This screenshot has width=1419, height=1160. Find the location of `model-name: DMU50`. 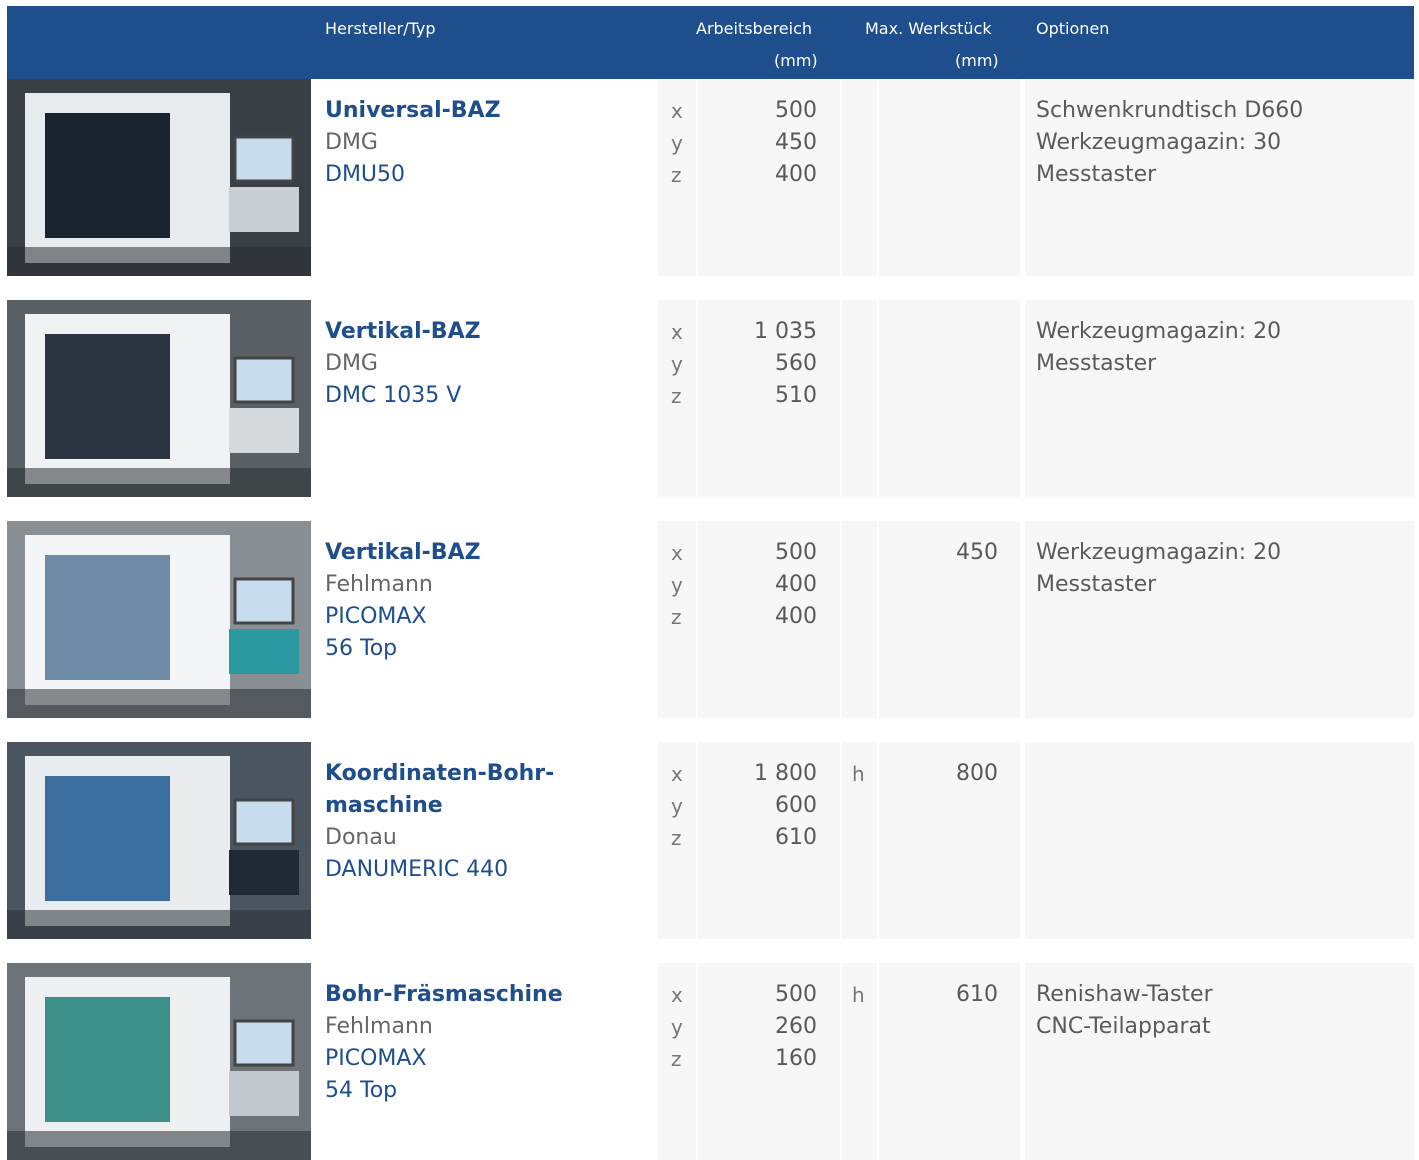

model-name: DMU50 is located at coordinates (365, 174).